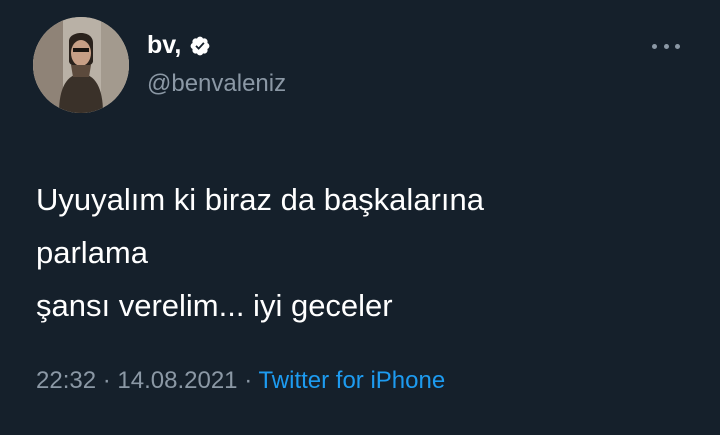 This screenshot has width=720, height=435. What do you see at coordinates (164, 45) in the screenshot?
I see `display-name: bv,` at bounding box center [164, 45].